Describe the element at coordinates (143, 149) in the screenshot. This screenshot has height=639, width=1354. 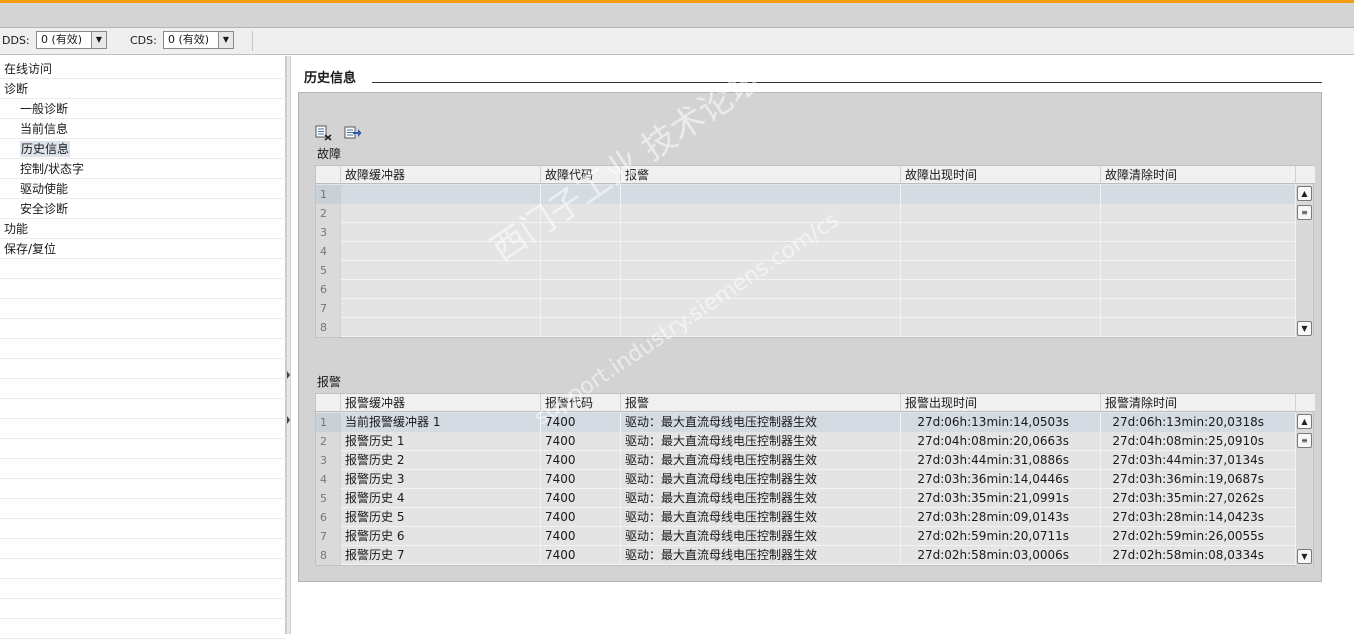
I see `nav-item: 历史信息` at that location.